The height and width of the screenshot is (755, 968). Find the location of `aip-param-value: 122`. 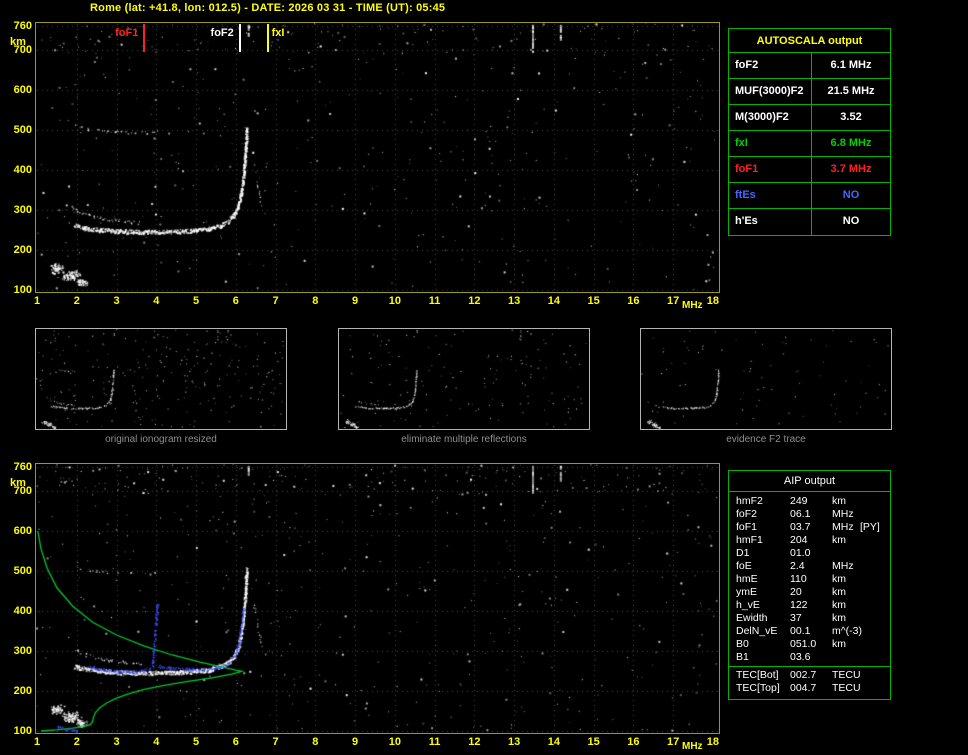

aip-param-value: 122 is located at coordinates (799, 605).